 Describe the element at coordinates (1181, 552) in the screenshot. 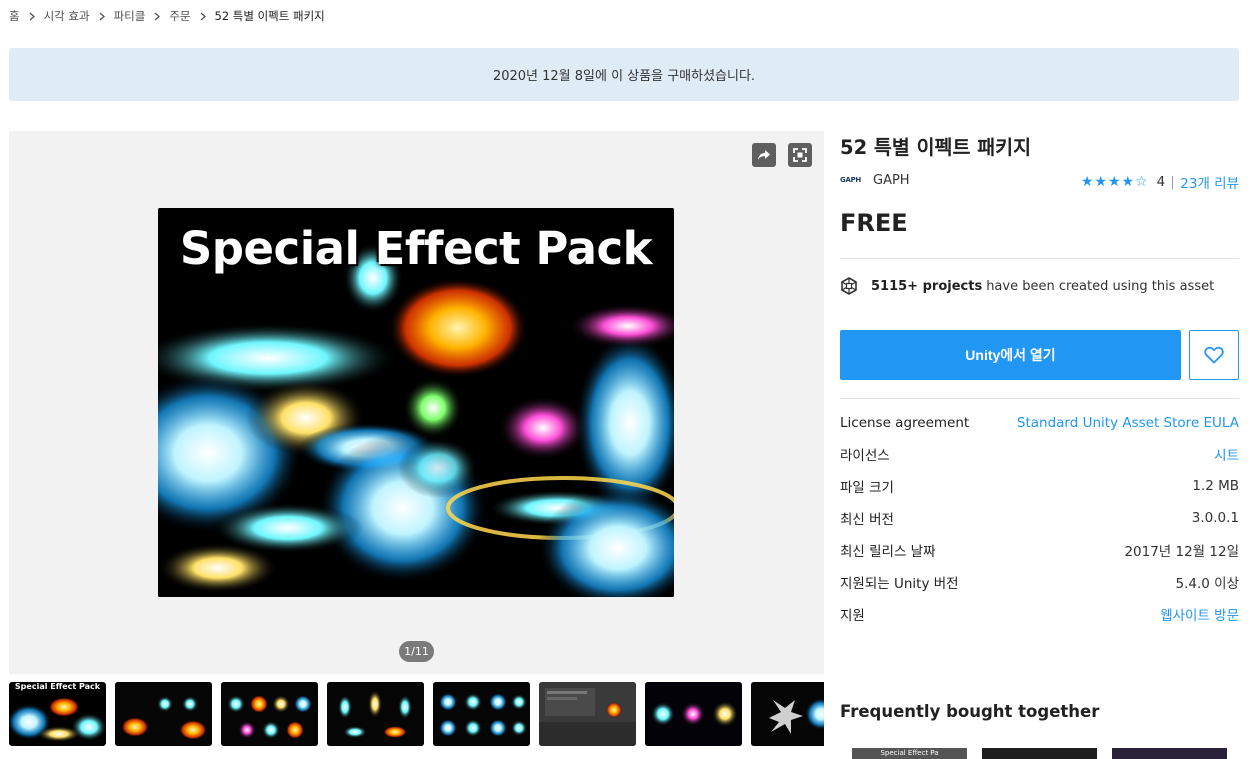

I see `release-date-value: 2017년 12월 12일` at that location.